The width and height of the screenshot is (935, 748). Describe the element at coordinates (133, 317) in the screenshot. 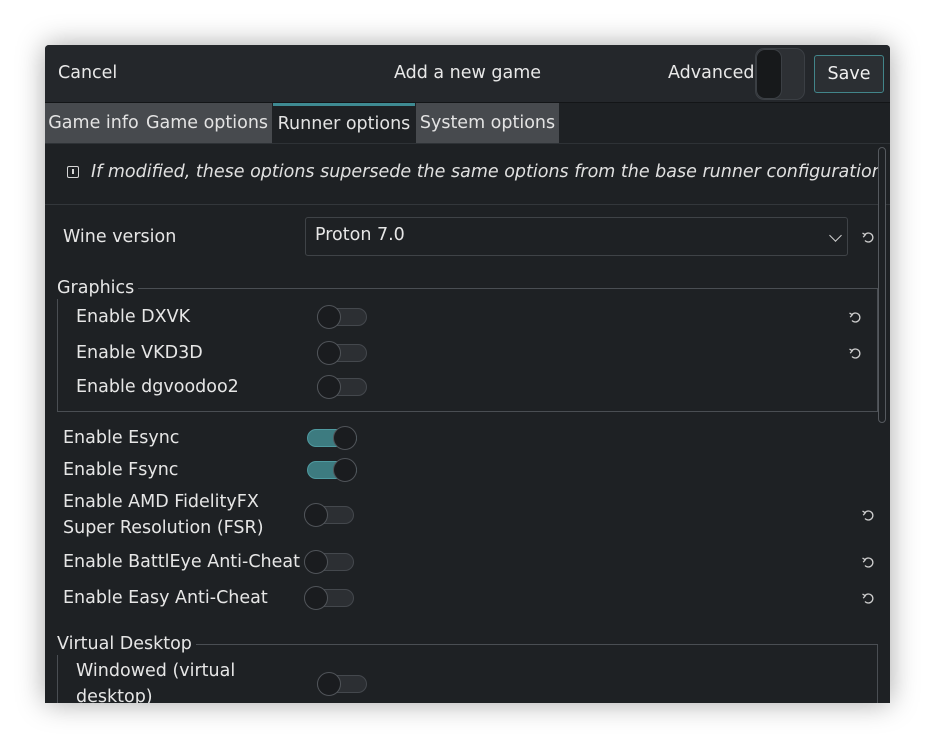

I see `dxvk-label: Enable DXVK` at that location.